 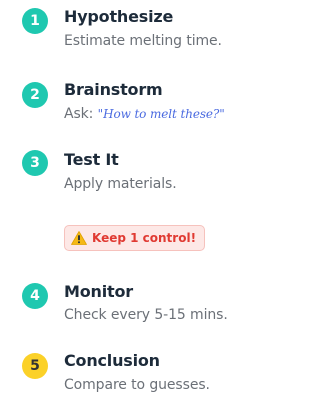 What do you see at coordinates (35, 366) in the screenshot?
I see `step-number-badge: 5` at bounding box center [35, 366].